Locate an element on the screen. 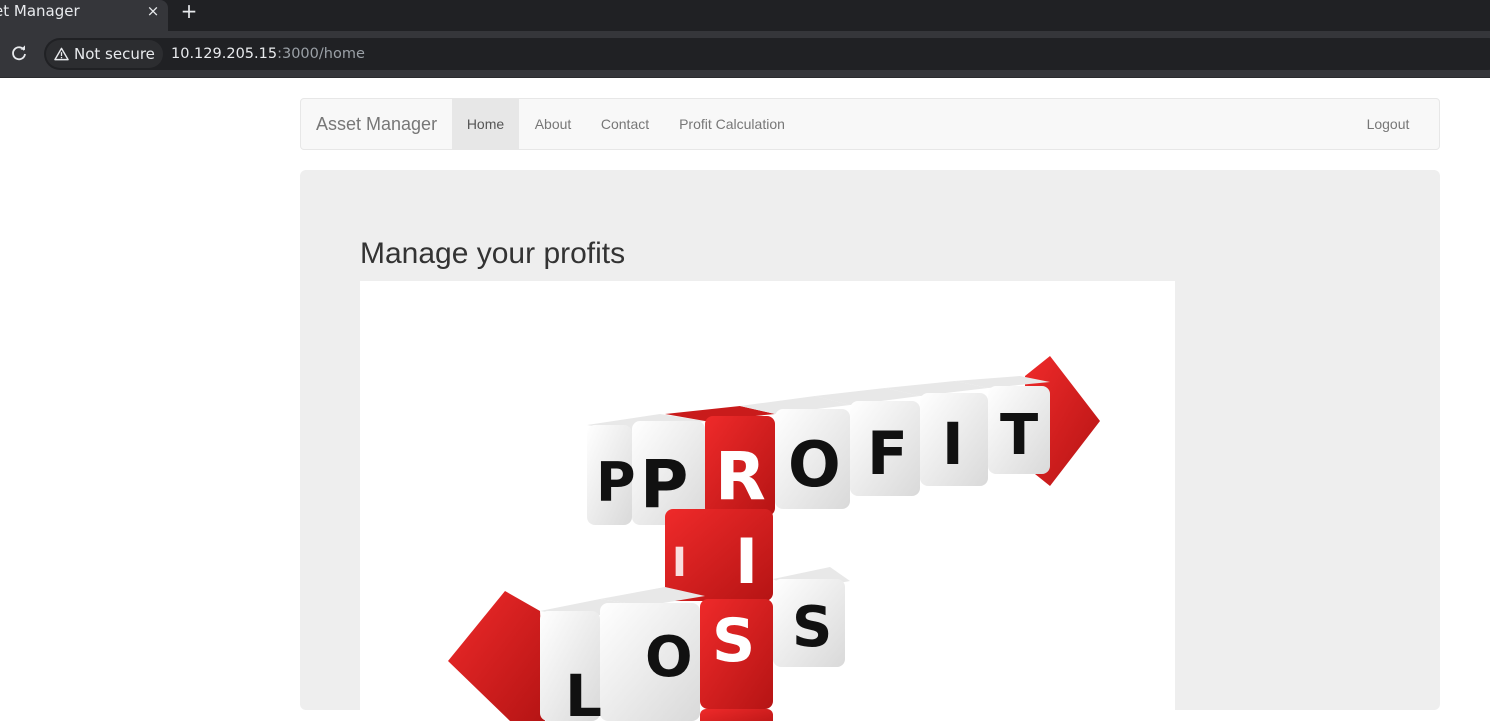  tab-title: et Manager is located at coordinates (40, 11).